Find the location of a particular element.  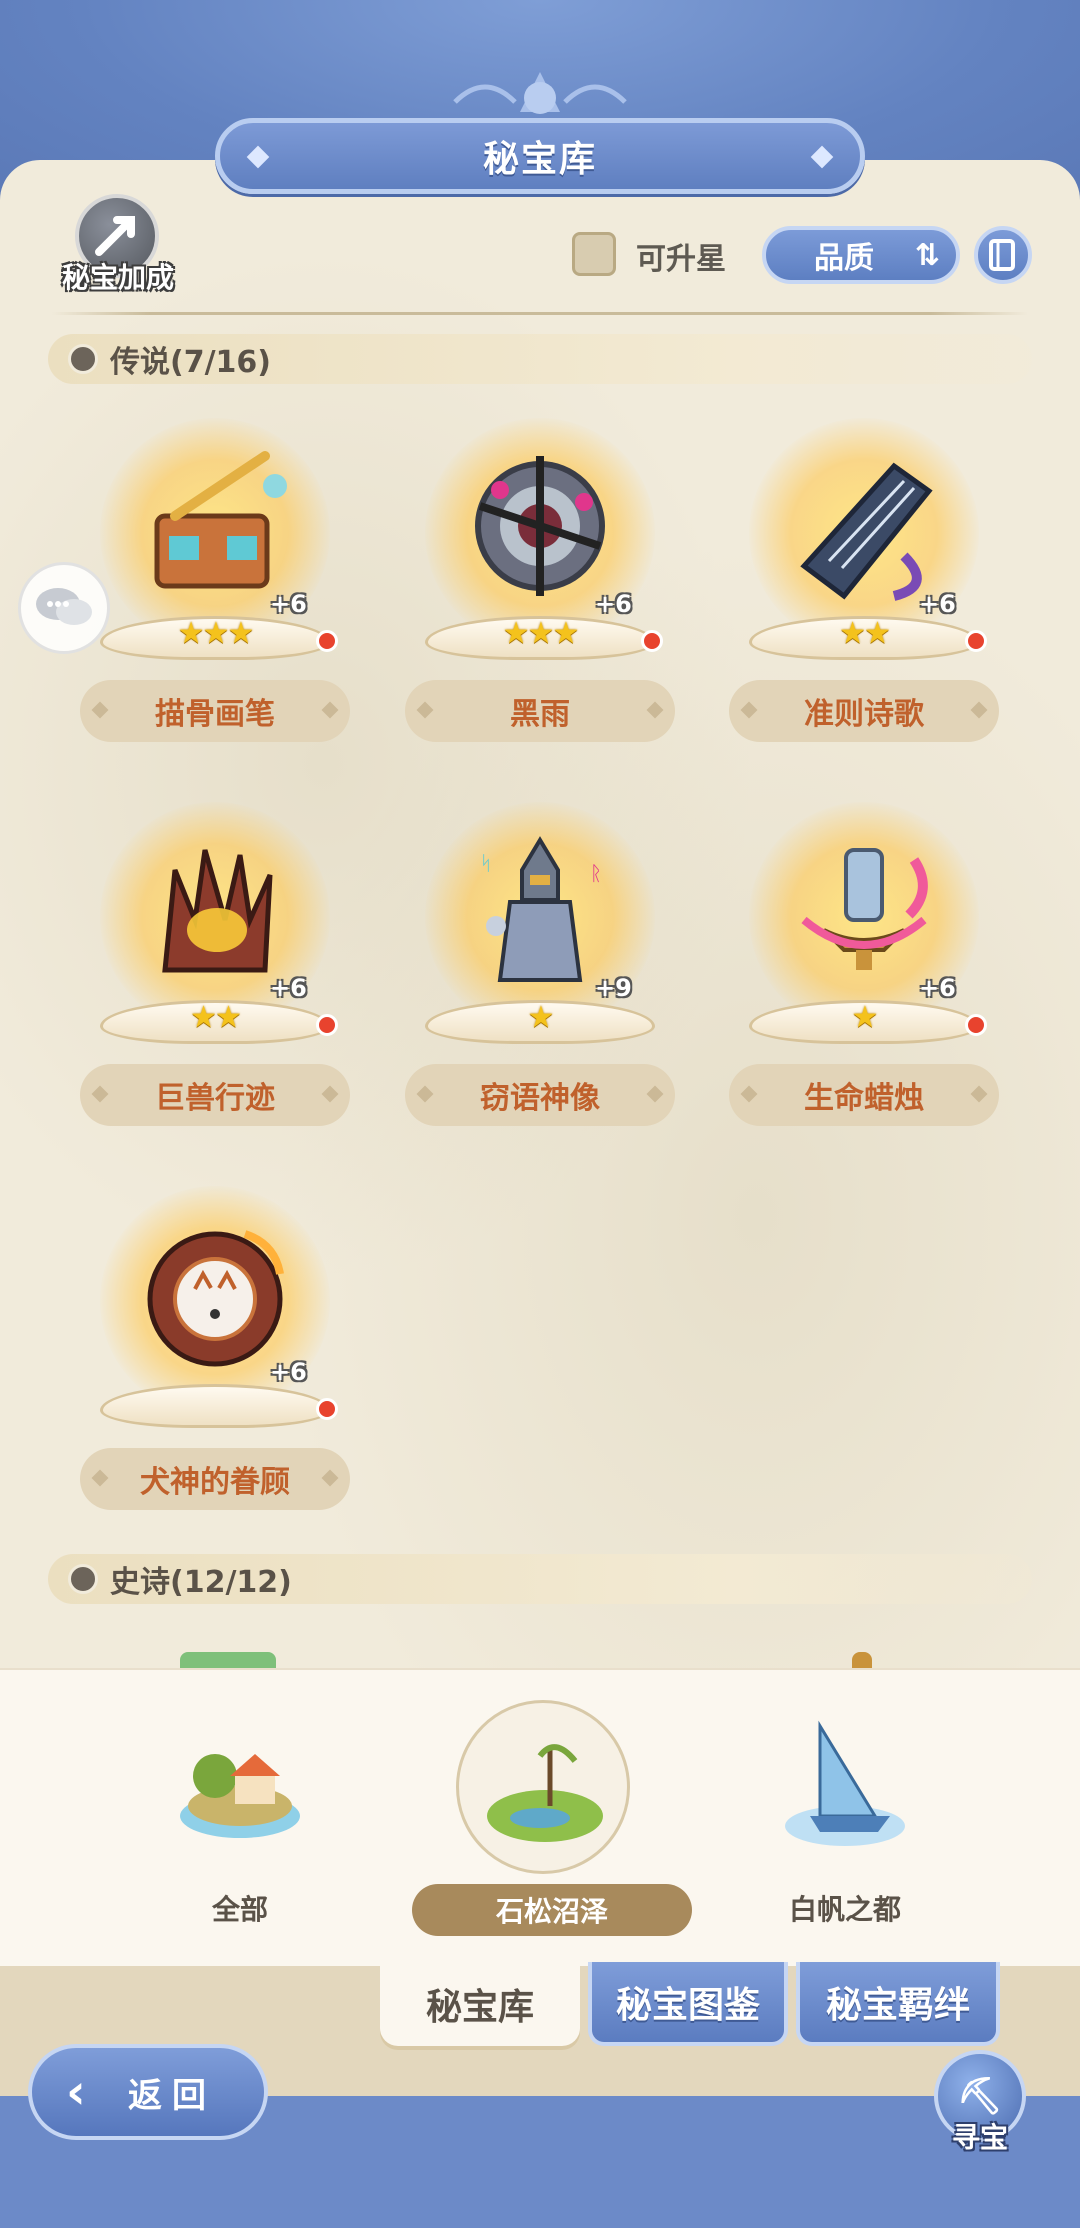

treasure-name: 准则诗歌 is located at coordinates (864, 714).